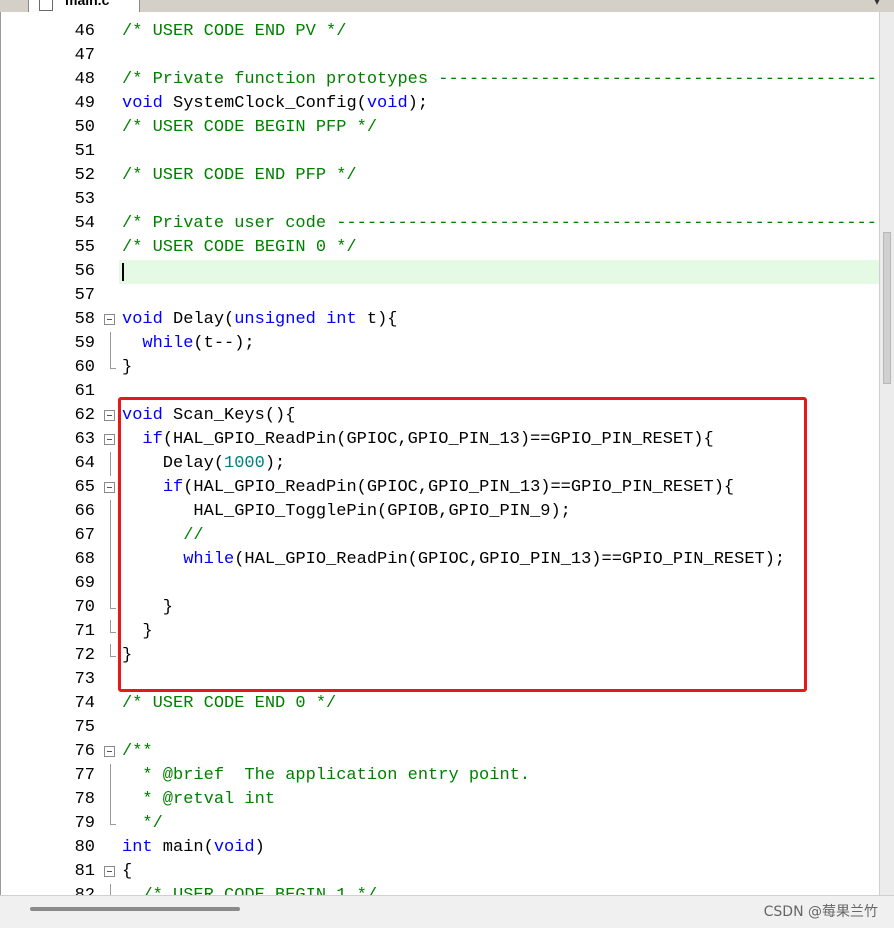 This screenshot has width=894, height=928. What do you see at coordinates (441, 32) in the screenshot?
I see `code-line: 46 /* USER CODE END PV */` at bounding box center [441, 32].